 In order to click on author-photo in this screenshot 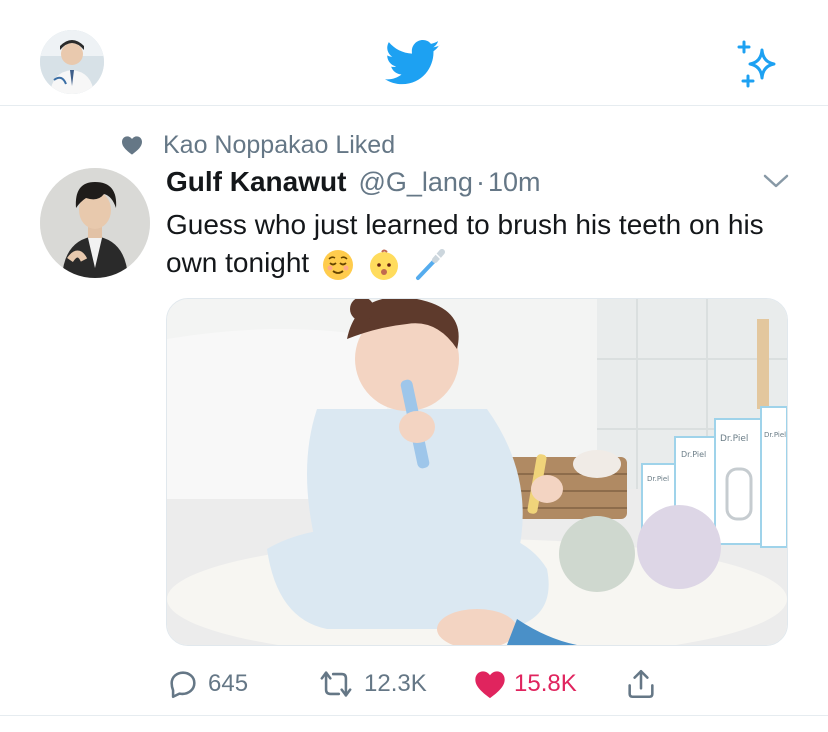, I will do `click(95, 223)`.